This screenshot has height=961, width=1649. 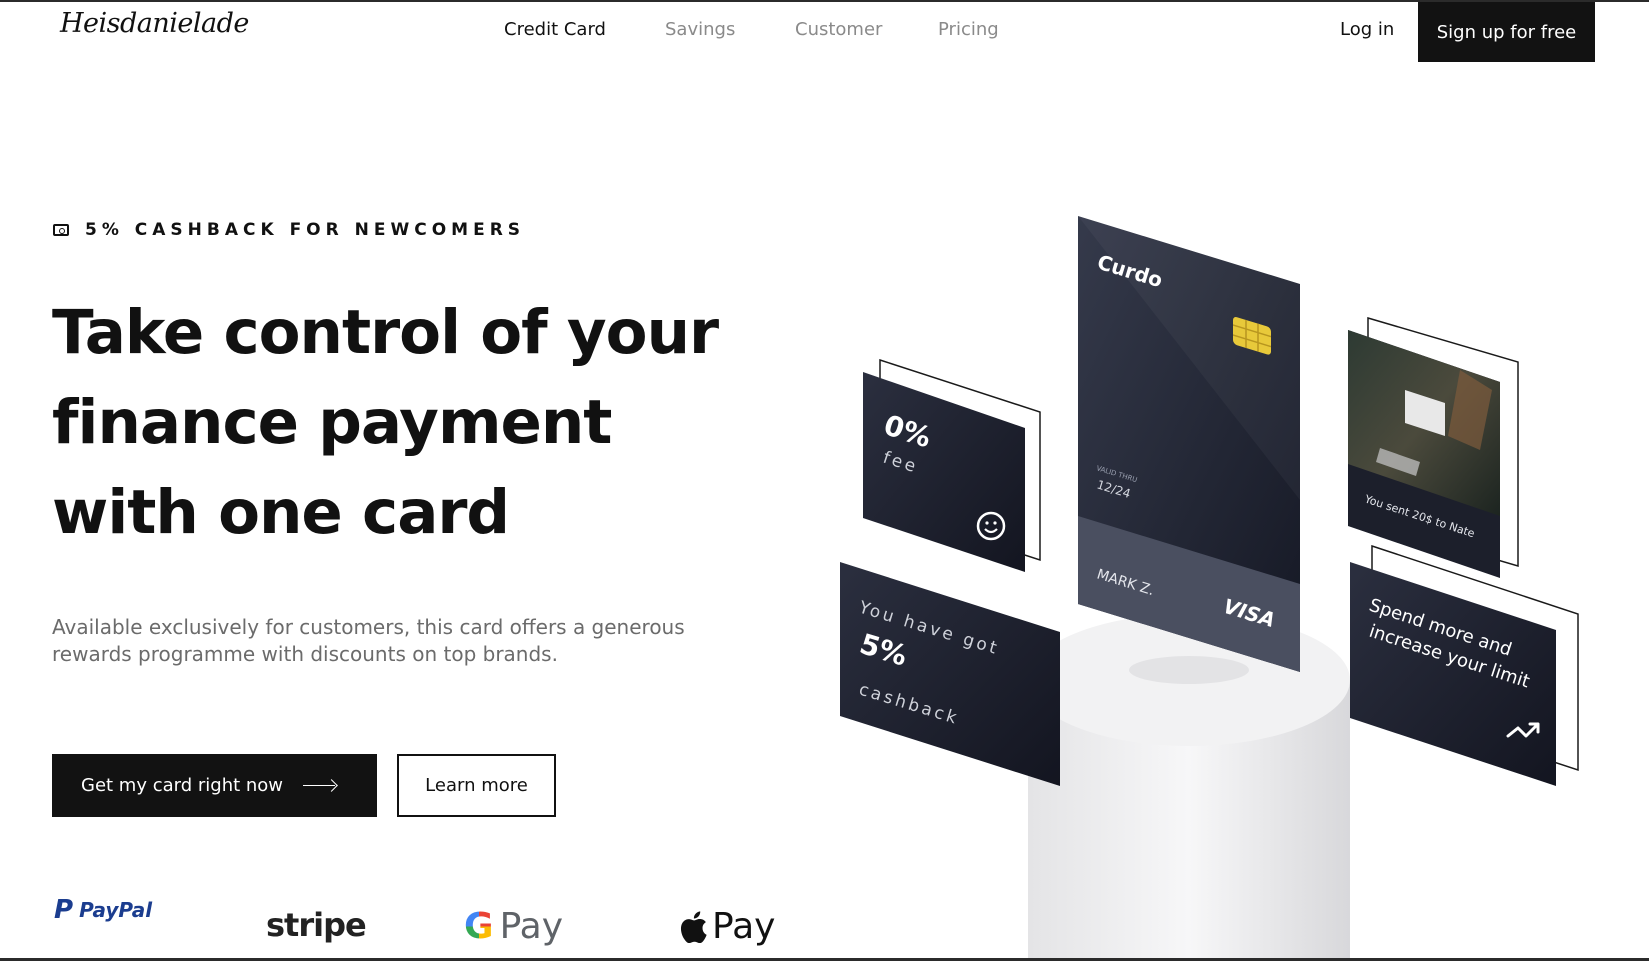 What do you see at coordinates (944, 472) in the screenshot?
I see `fee-card: 0% fee` at bounding box center [944, 472].